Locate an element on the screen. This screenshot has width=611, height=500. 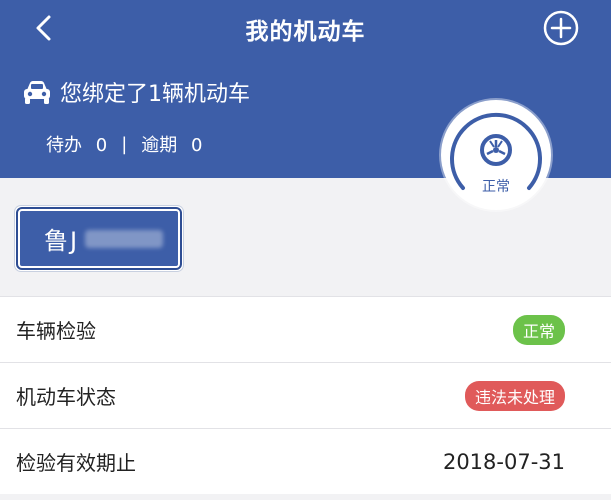
list-item-vehicle-status: 机动车状态 违法未处理 is located at coordinates (305, 395).